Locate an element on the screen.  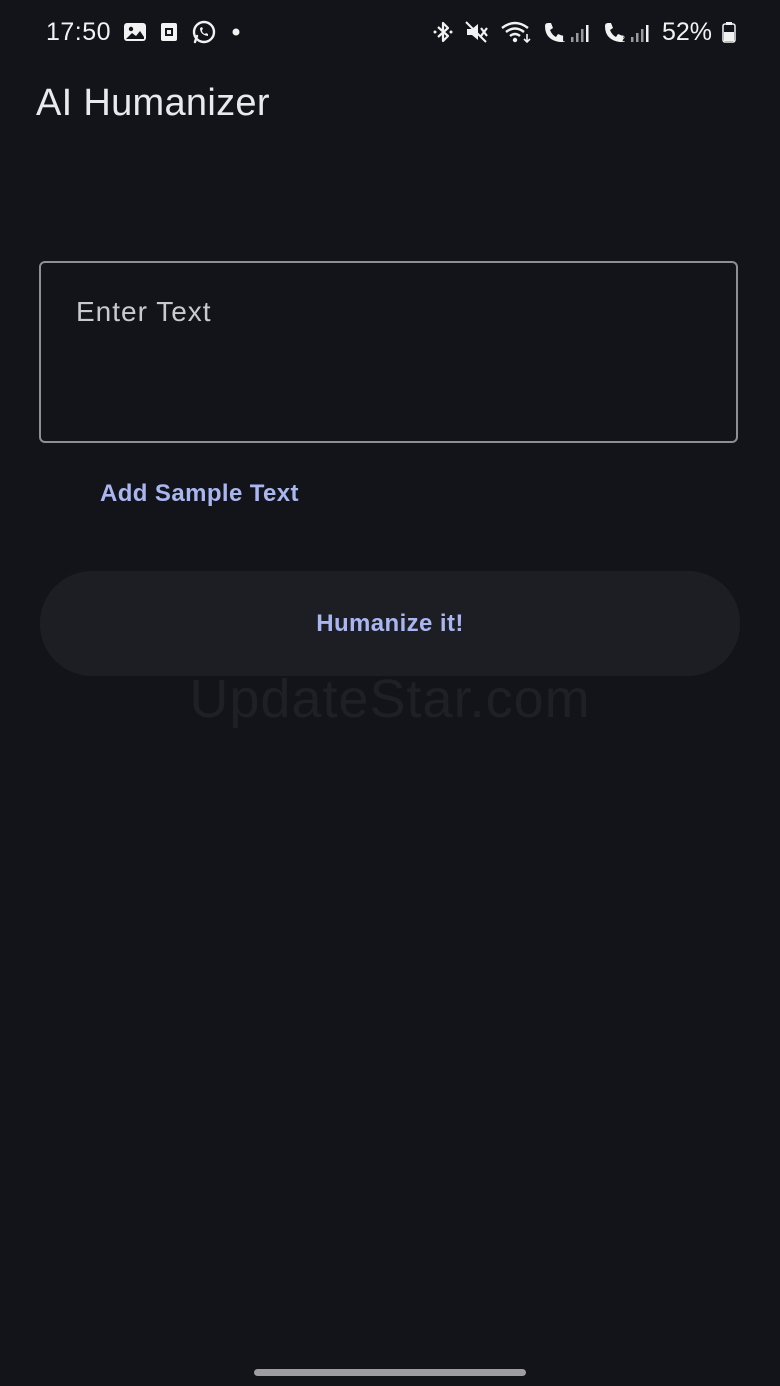
humanize-button-label: Humanize it! is located at coordinates (390, 623).